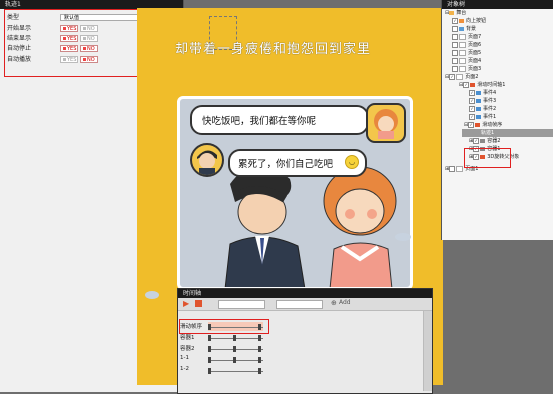 The width and height of the screenshot is (553, 394). I want to click on stage-heading: 却带着一身疲倦和抱怨回到家里, so click(273, 49).